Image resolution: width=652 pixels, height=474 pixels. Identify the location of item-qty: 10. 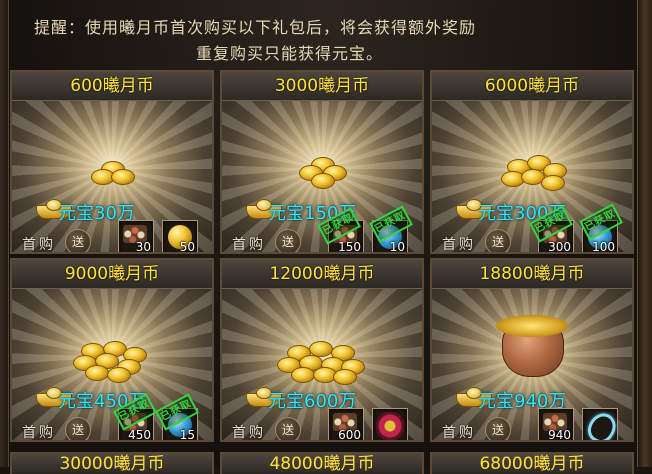
(397, 246).